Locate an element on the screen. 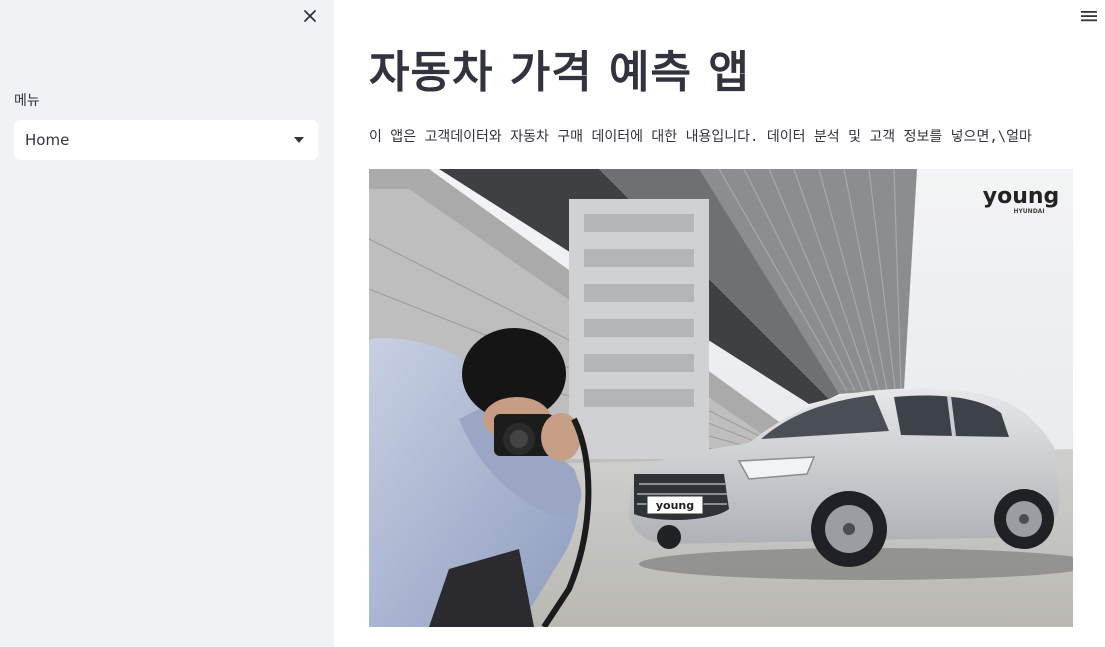 This screenshot has width=1105, height=647. page-title: 자동차 가격 예측 앱 is located at coordinates (559, 72).